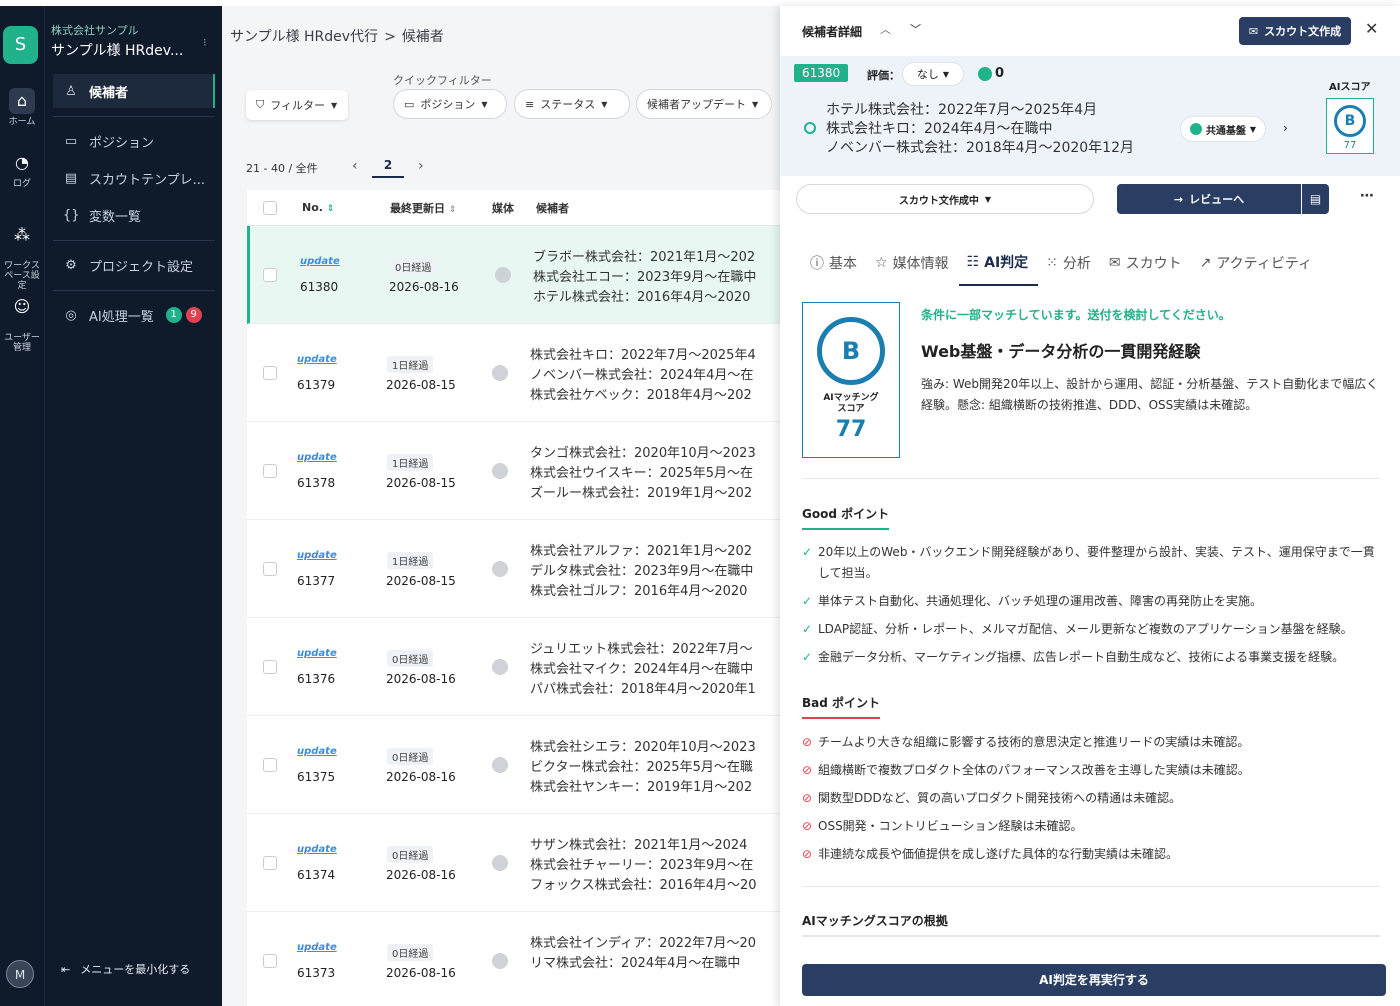 The width and height of the screenshot is (1400, 1006). Describe the element at coordinates (304, 37) in the screenshot. I see `breadcrumb-project: サンプル様 HRdev代行` at that location.